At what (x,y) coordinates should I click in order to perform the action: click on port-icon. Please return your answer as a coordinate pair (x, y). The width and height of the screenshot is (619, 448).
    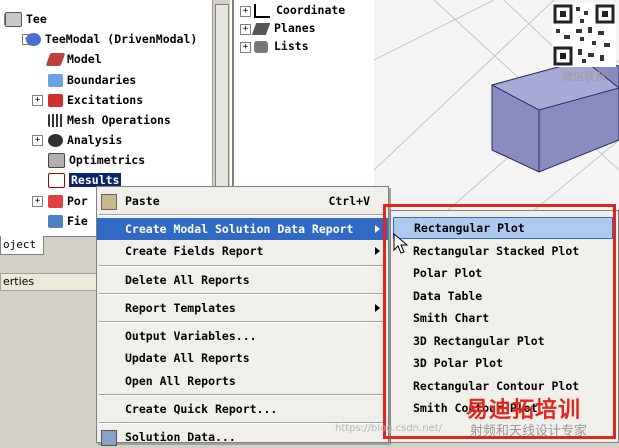
    Looking at the image, I should click on (55, 201).